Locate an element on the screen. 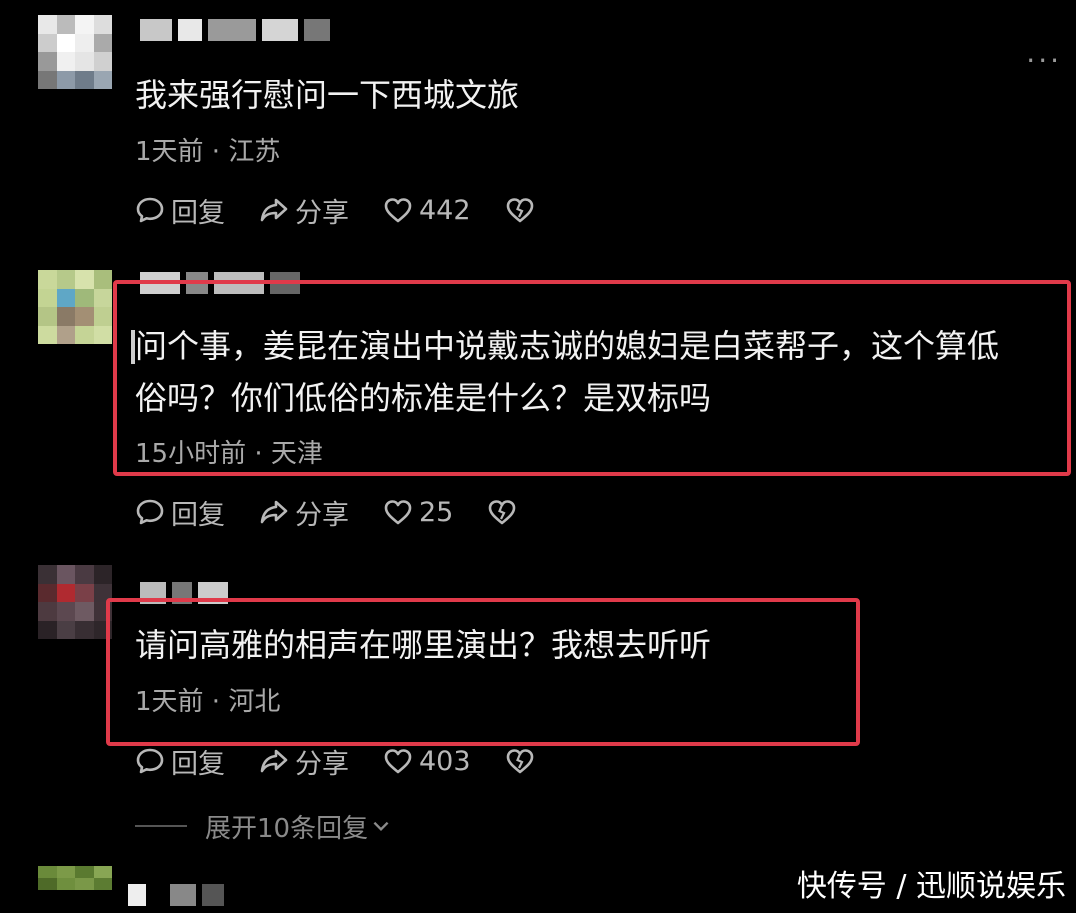 The height and width of the screenshot is (913, 1076). like-button: 403 is located at coordinates (427, 761).